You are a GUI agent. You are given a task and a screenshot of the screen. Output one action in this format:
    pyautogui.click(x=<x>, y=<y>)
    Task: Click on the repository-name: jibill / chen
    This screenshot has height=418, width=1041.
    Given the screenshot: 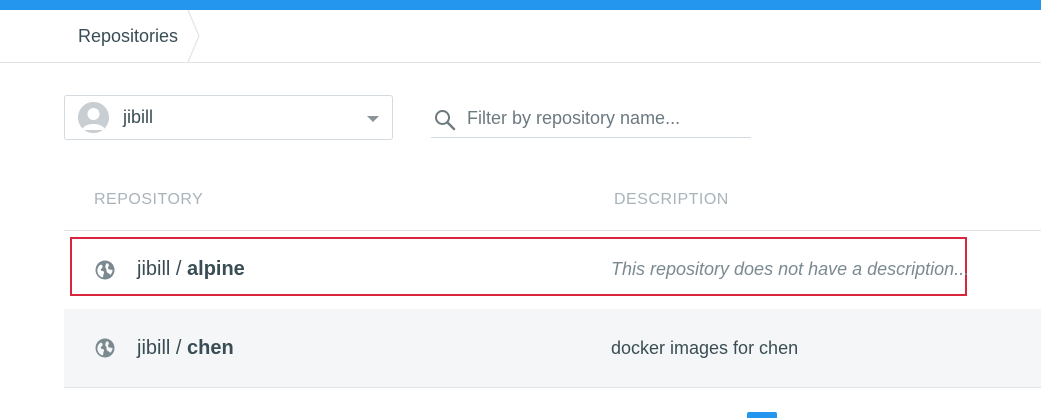 What is the action you would take?
    pyautogui.click(x=185, y=348)
    